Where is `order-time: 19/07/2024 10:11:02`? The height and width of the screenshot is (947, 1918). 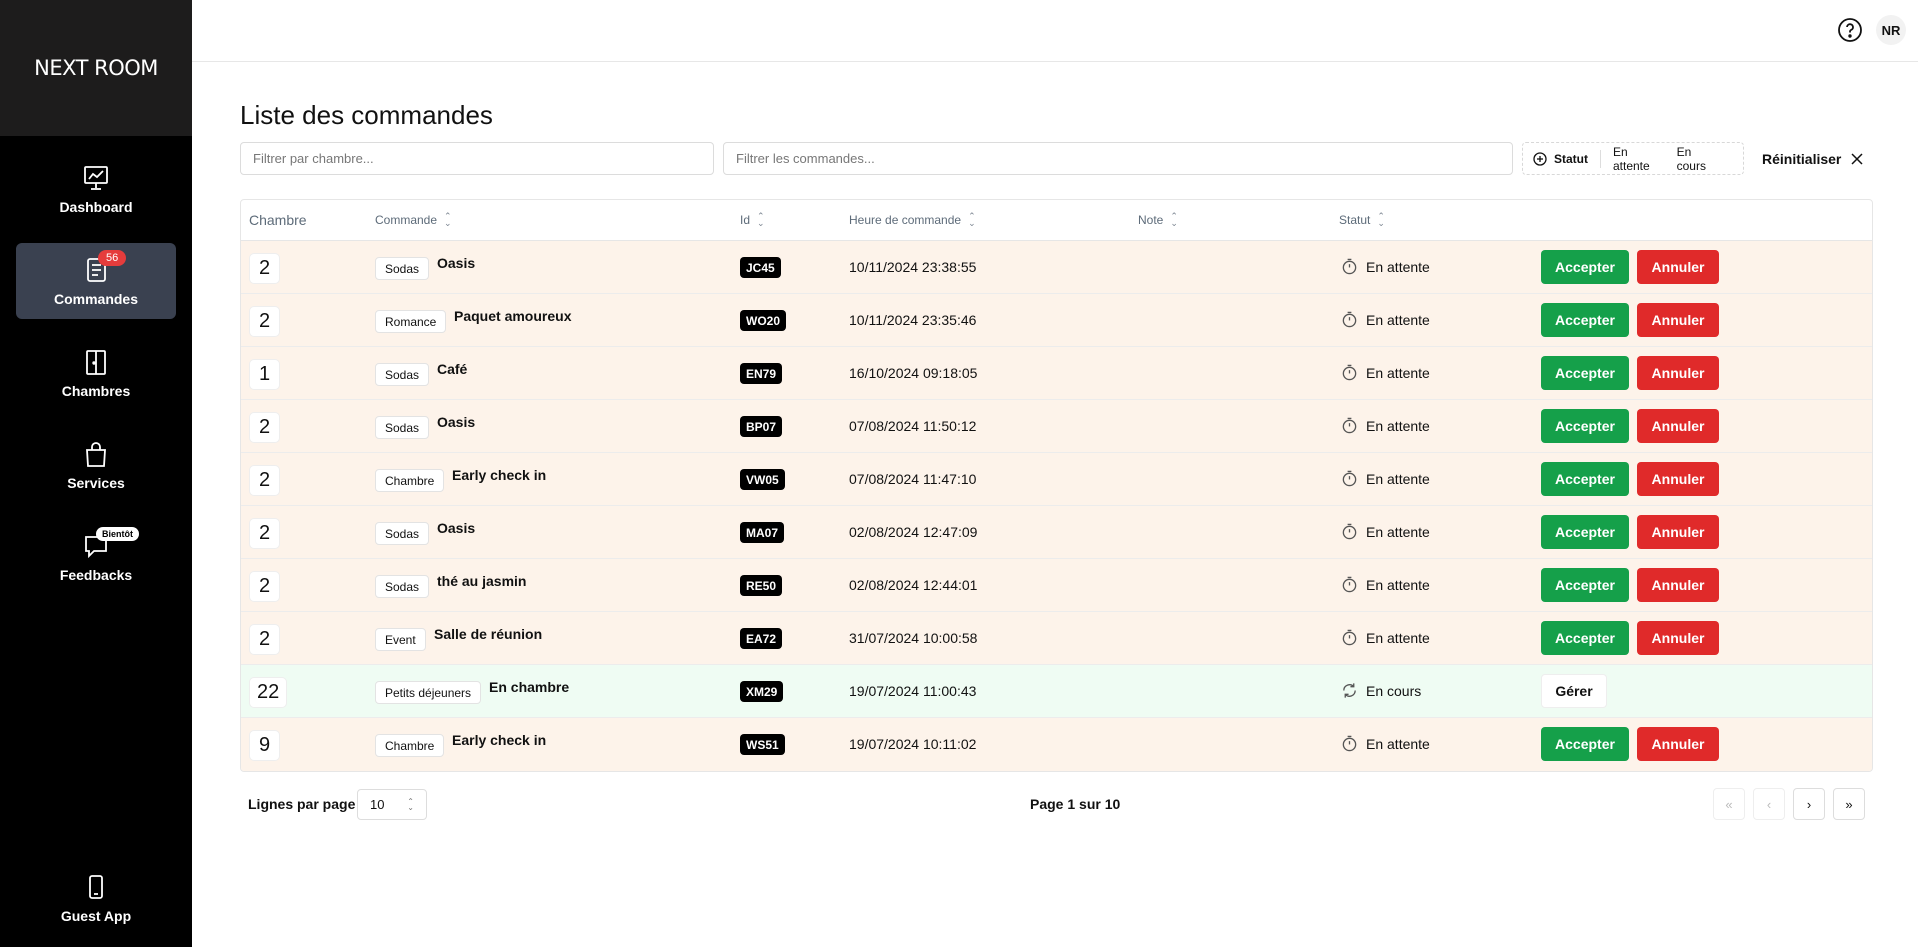 order-time: 19/07/2024 10:11:02 is located at coordinates (913, 744).